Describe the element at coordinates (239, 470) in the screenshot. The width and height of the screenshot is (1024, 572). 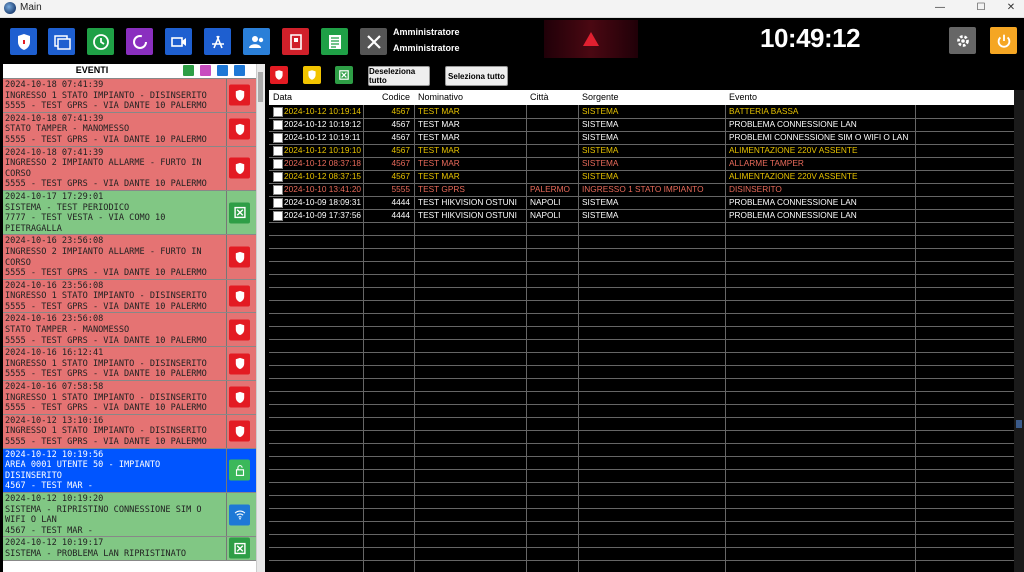
I see `unlock-icon` at that location.